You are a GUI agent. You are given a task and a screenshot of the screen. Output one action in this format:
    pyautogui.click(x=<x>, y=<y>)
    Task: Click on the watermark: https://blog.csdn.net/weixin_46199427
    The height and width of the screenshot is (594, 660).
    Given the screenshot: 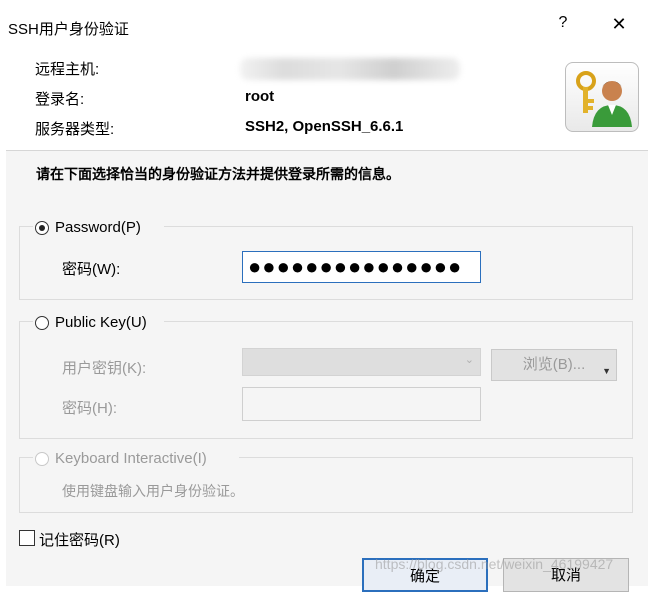 What is the action you would take?
    pyautogui.click(x=494, y=564)
    